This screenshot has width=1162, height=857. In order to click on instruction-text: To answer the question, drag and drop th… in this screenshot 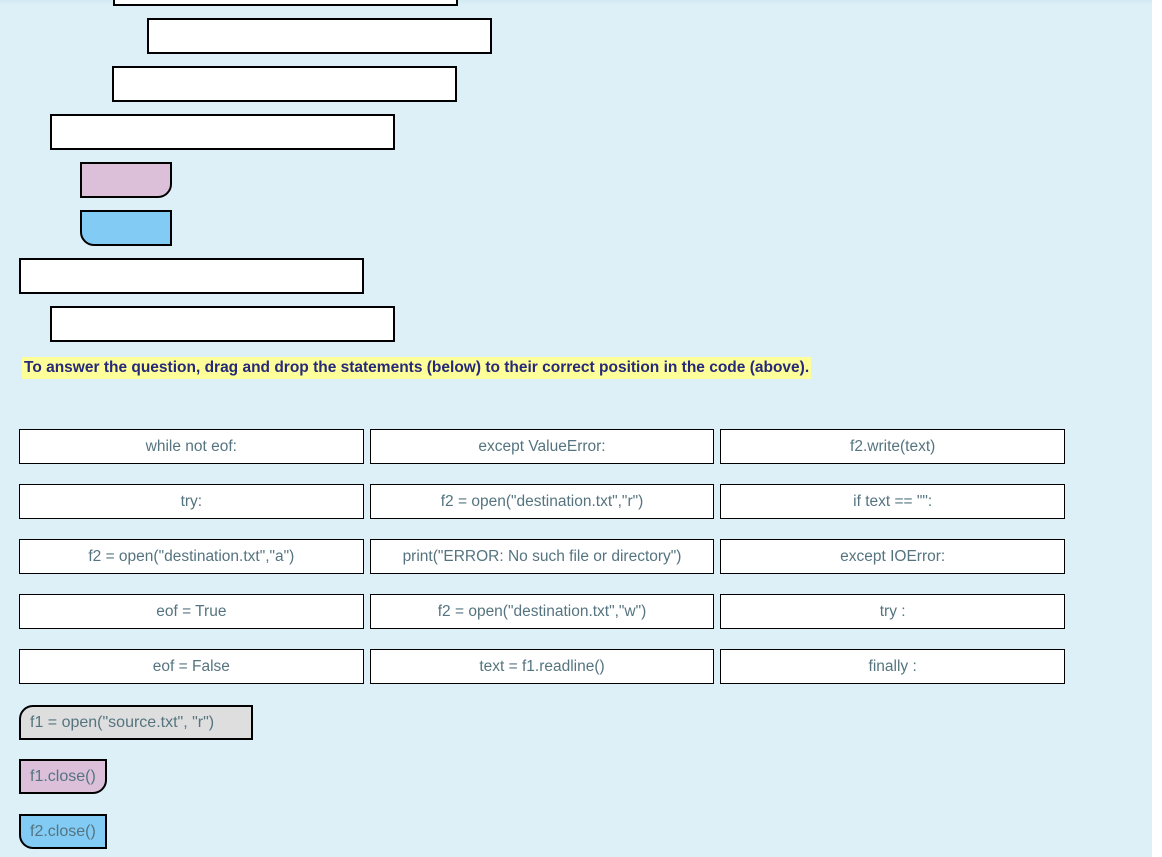, I will do `click(417, 368)`.